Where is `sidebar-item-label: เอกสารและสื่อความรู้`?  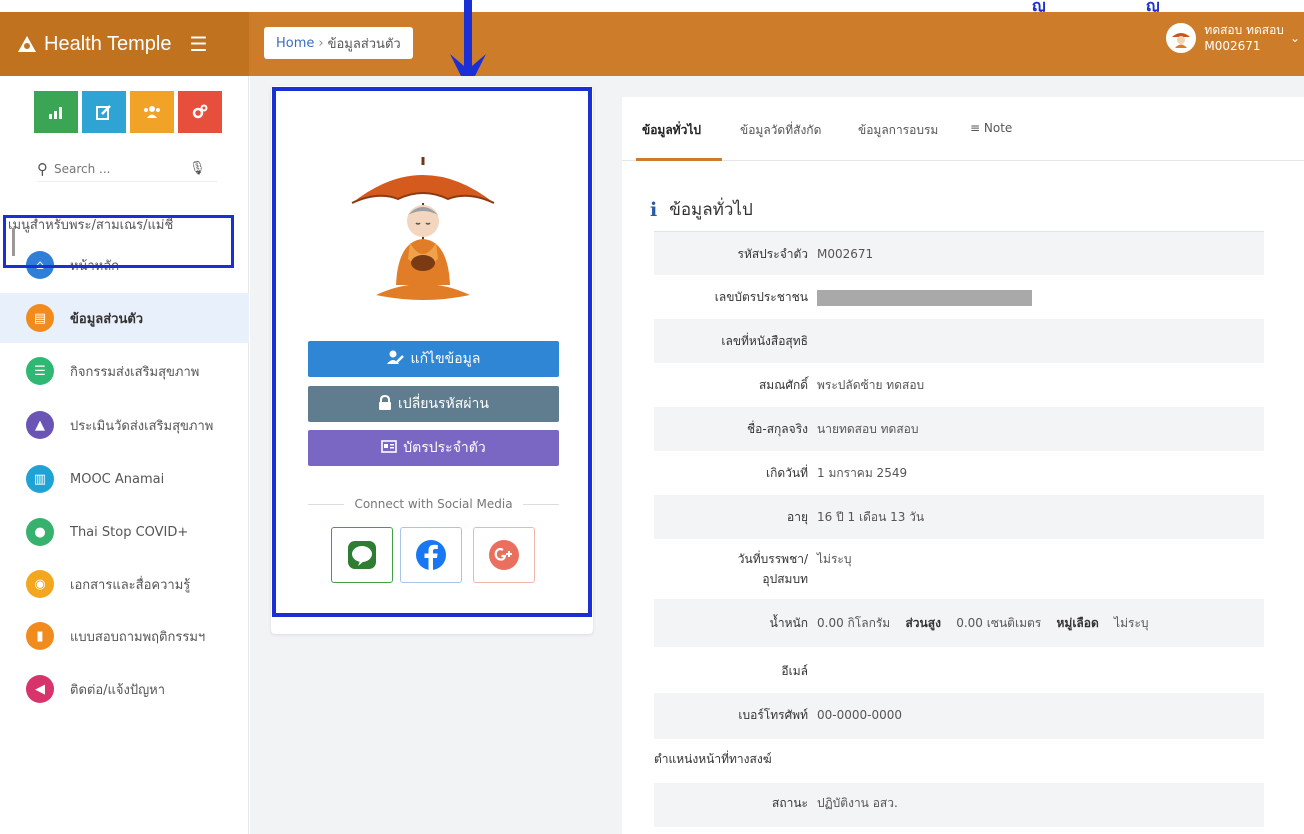
sidebar-item-label: เอกสารและสื่อความรู้ is located at coordinates (130, 585).